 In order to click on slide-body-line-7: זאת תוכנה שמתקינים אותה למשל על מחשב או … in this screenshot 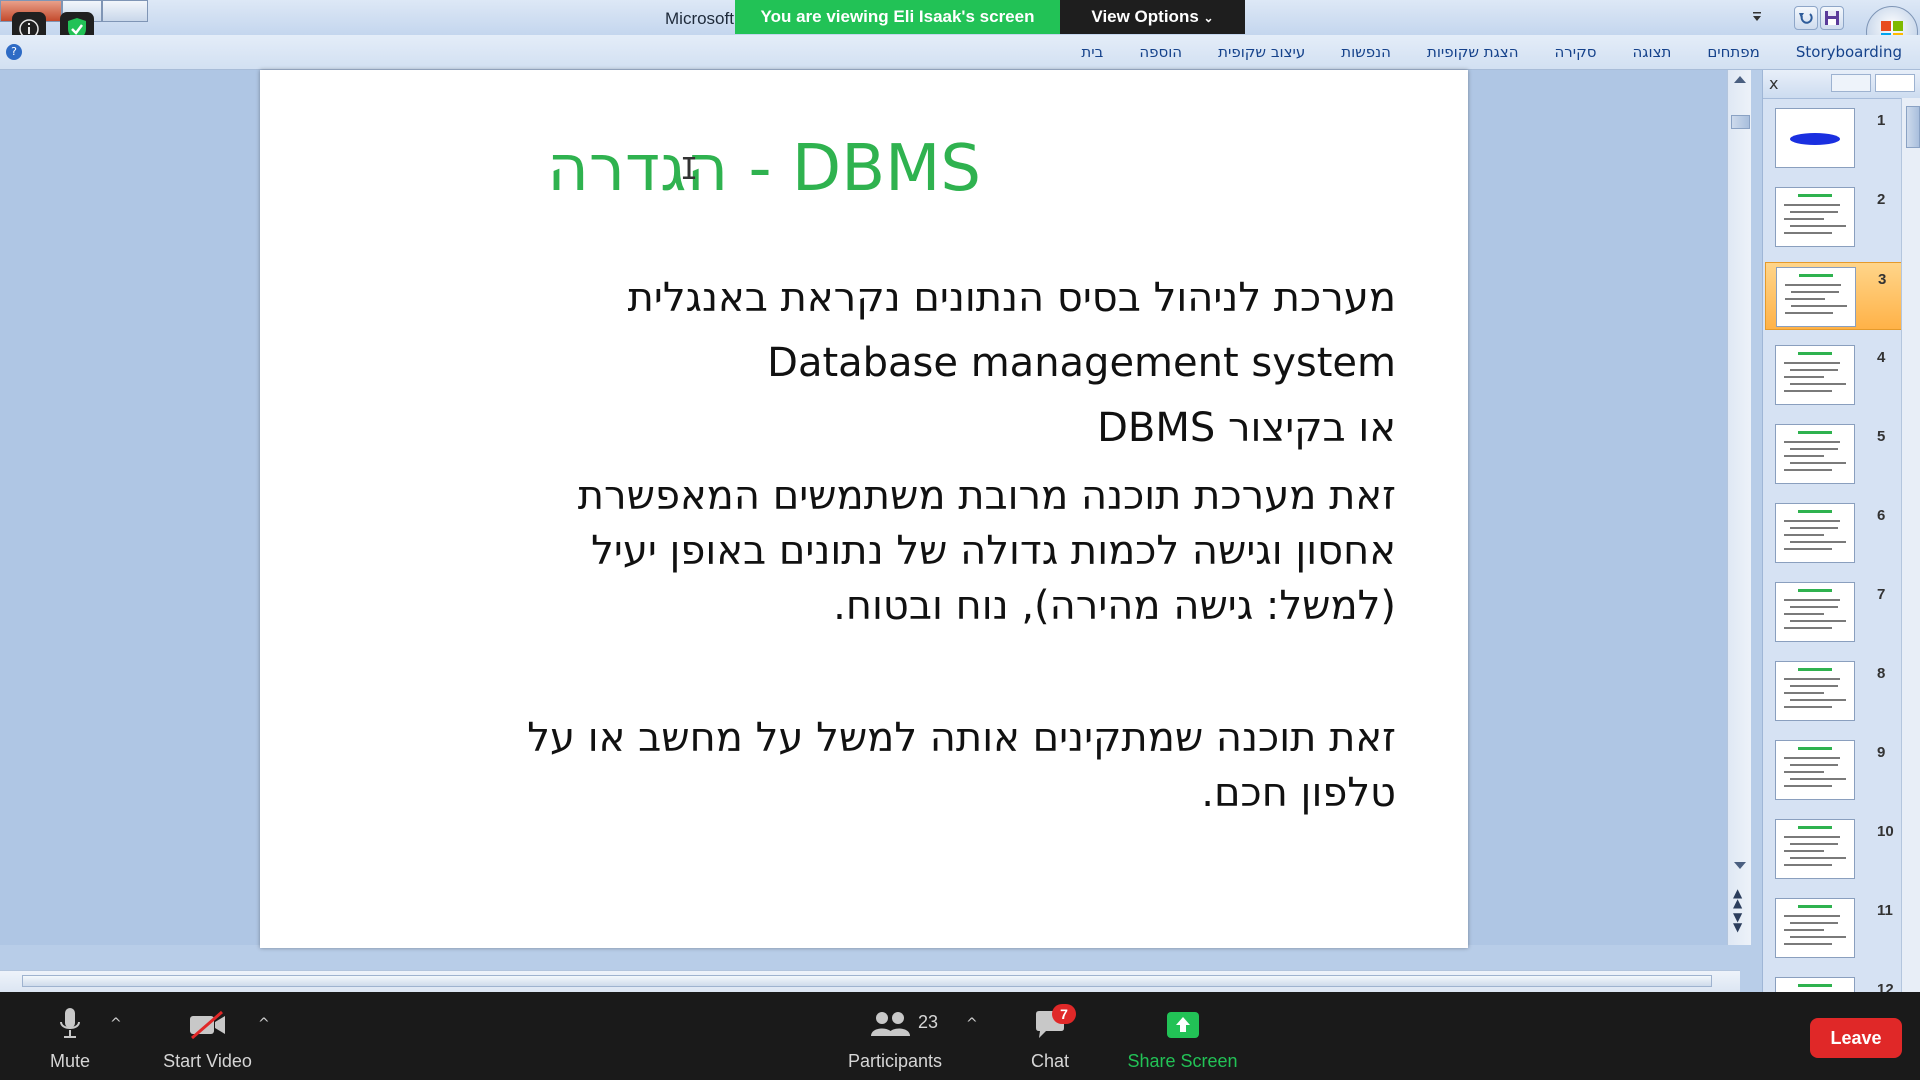, I will do `click(961, 738)`.